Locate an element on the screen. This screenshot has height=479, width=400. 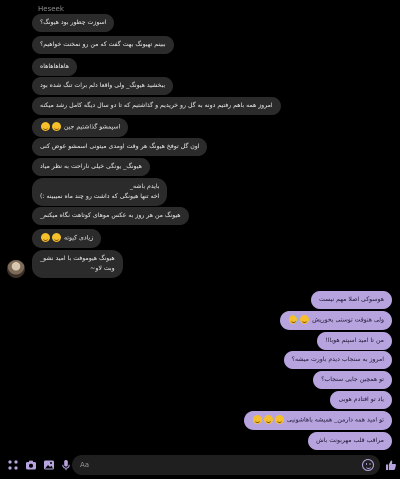
smiley-icon is located at coordinates (368, 465).